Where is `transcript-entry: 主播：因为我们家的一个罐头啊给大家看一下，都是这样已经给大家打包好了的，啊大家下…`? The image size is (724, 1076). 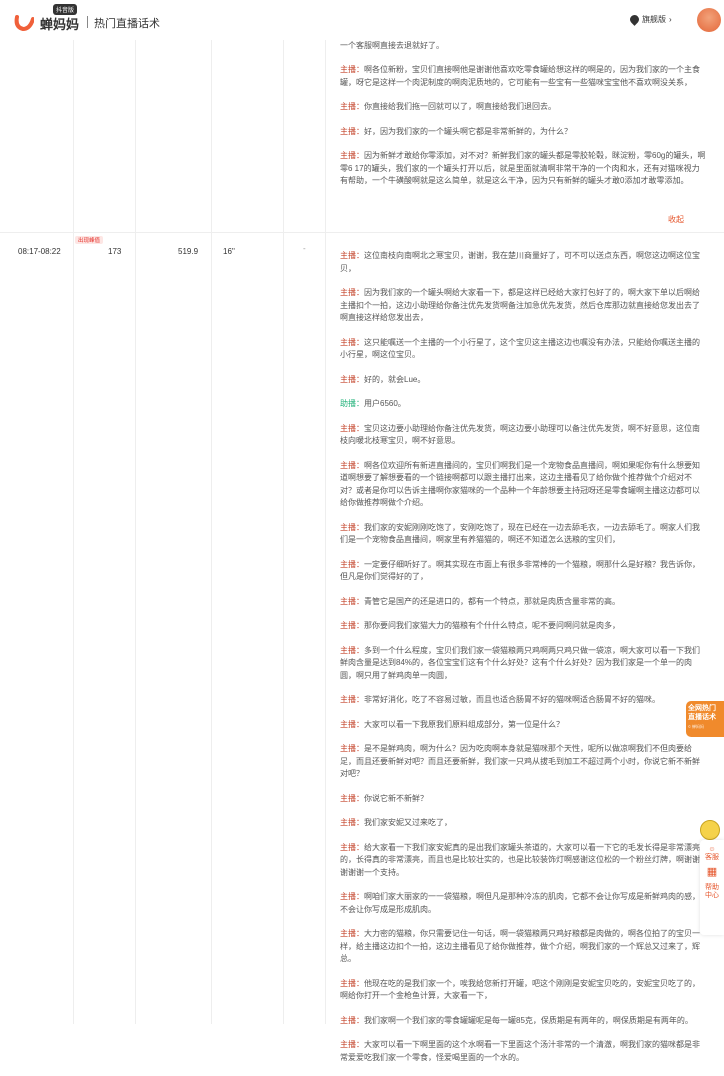
transcript-entry: 主播：因为我们家的一个罐头啊给大家看一下，都是这样已经给大家打包好了的，啊大家下… is located at coordinates (523, 306).